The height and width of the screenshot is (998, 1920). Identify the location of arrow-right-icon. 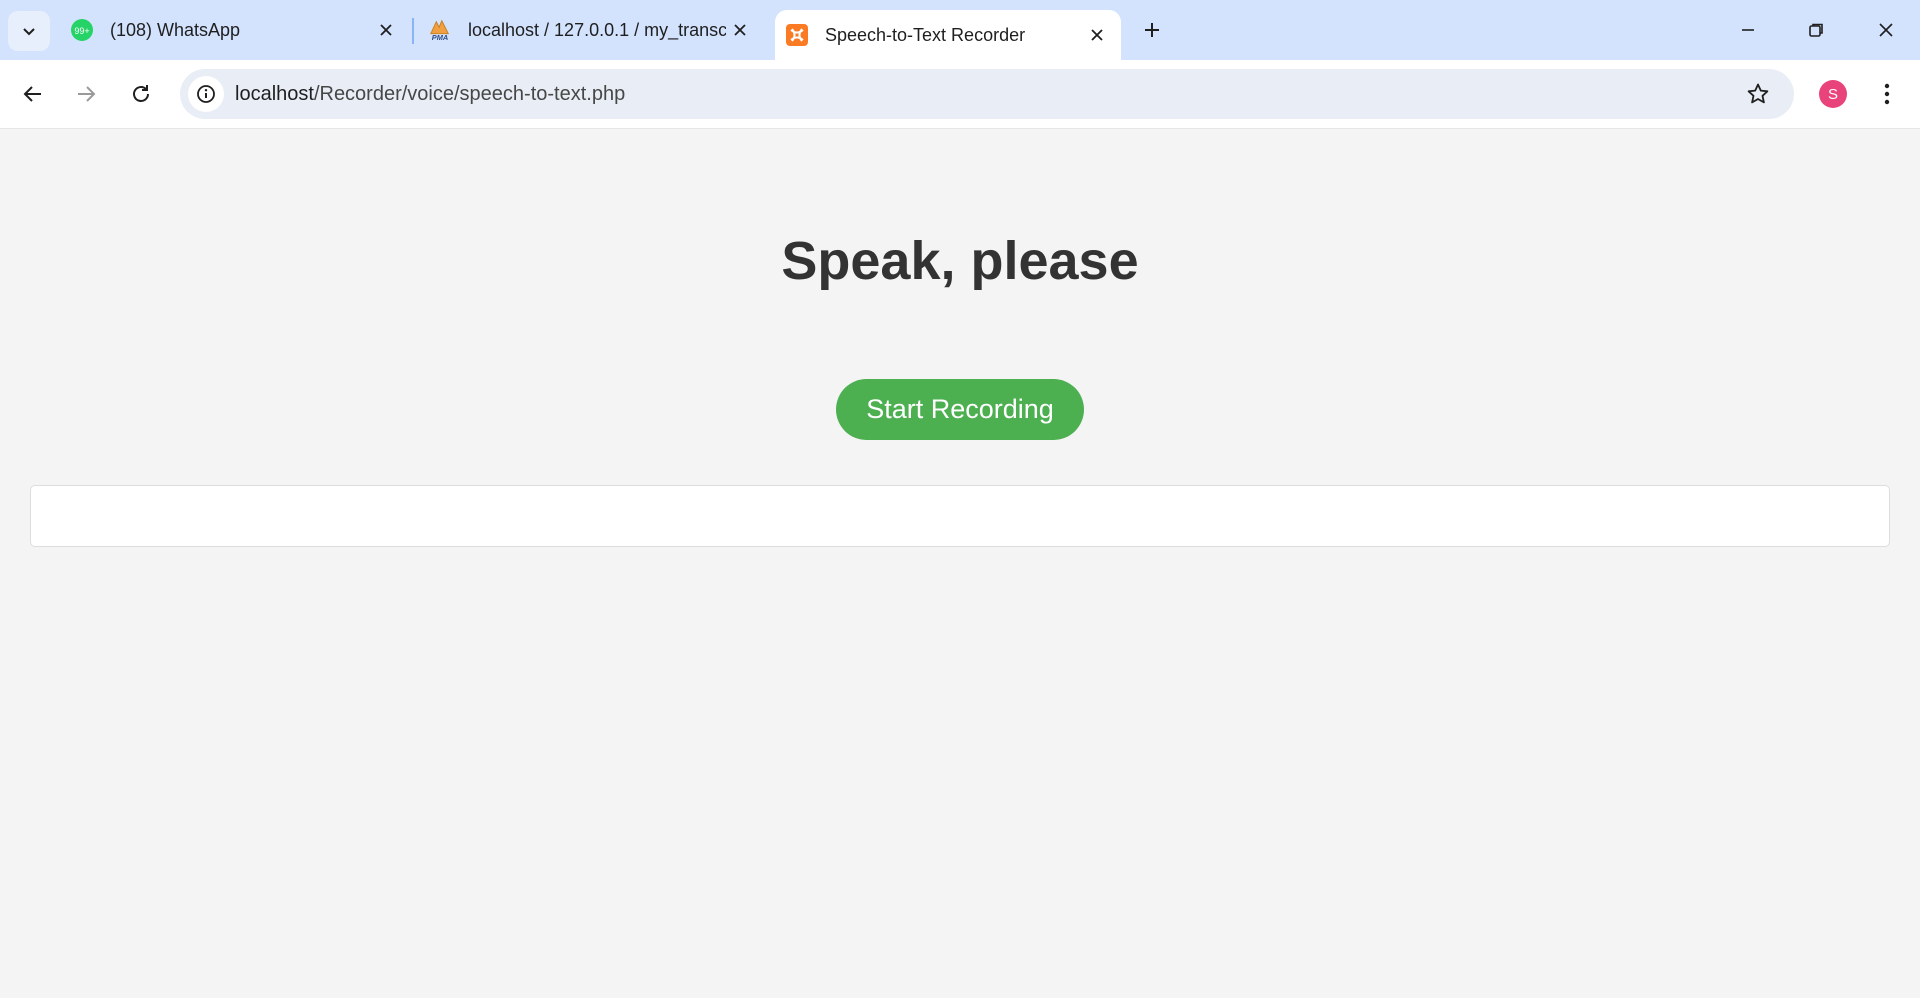
(87, 94).